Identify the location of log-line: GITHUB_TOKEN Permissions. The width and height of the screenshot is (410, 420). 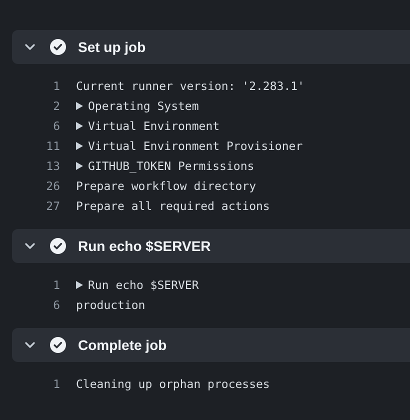
(171, 166).